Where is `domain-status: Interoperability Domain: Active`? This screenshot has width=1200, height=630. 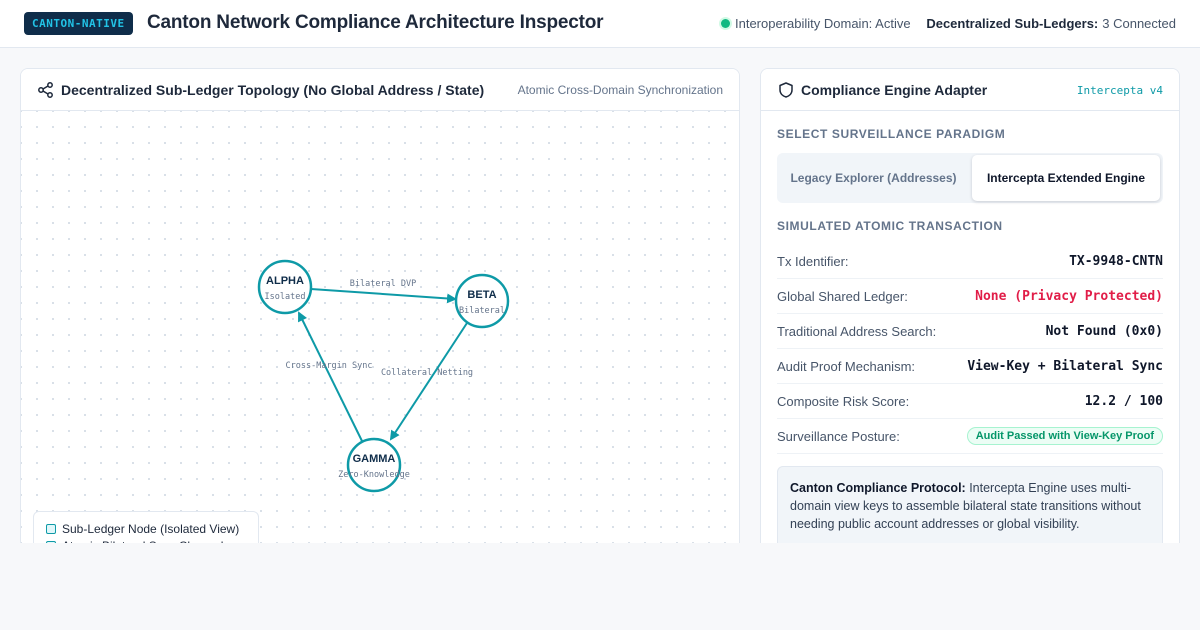 domain-status: Interoperability Domain: Active is located at coordinates (816, 23).